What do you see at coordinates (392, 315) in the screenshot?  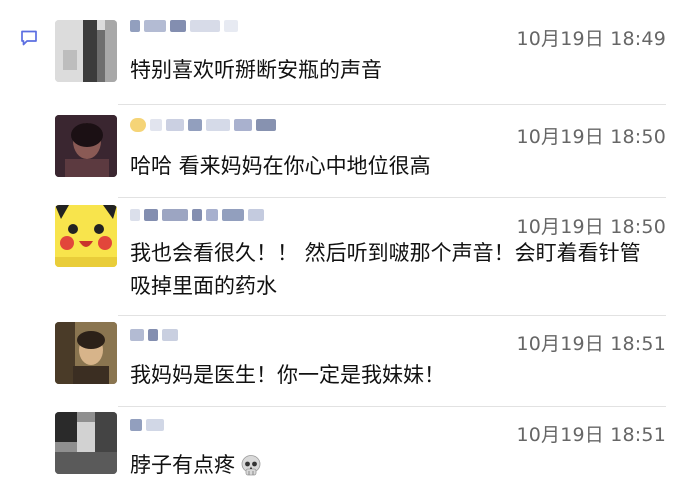 I see `divider` at bounding box center [392, 315].